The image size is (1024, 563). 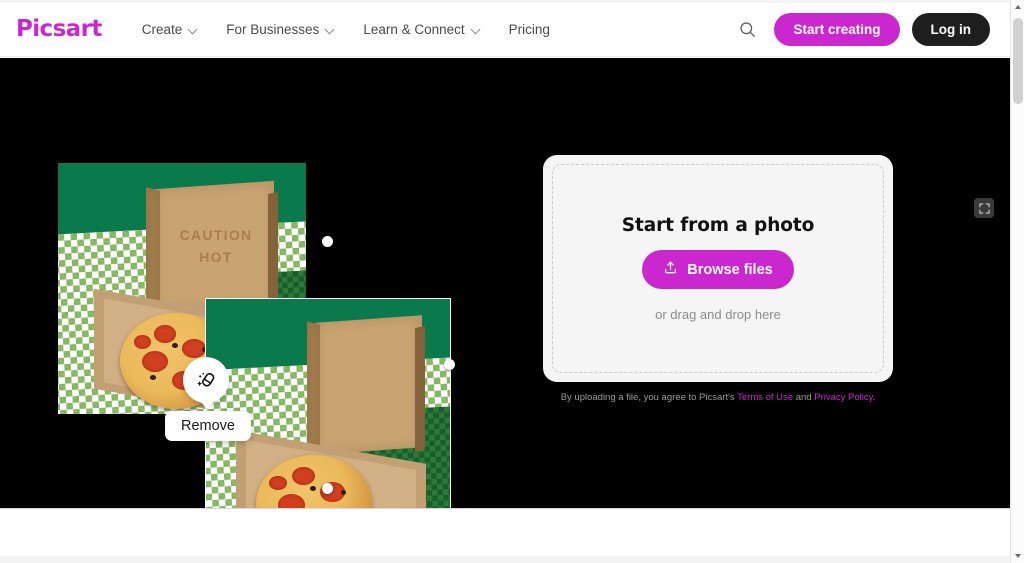 I want to click on nav-item-learn-and-connect: Learn & Connect, so click(x=421, y=29).